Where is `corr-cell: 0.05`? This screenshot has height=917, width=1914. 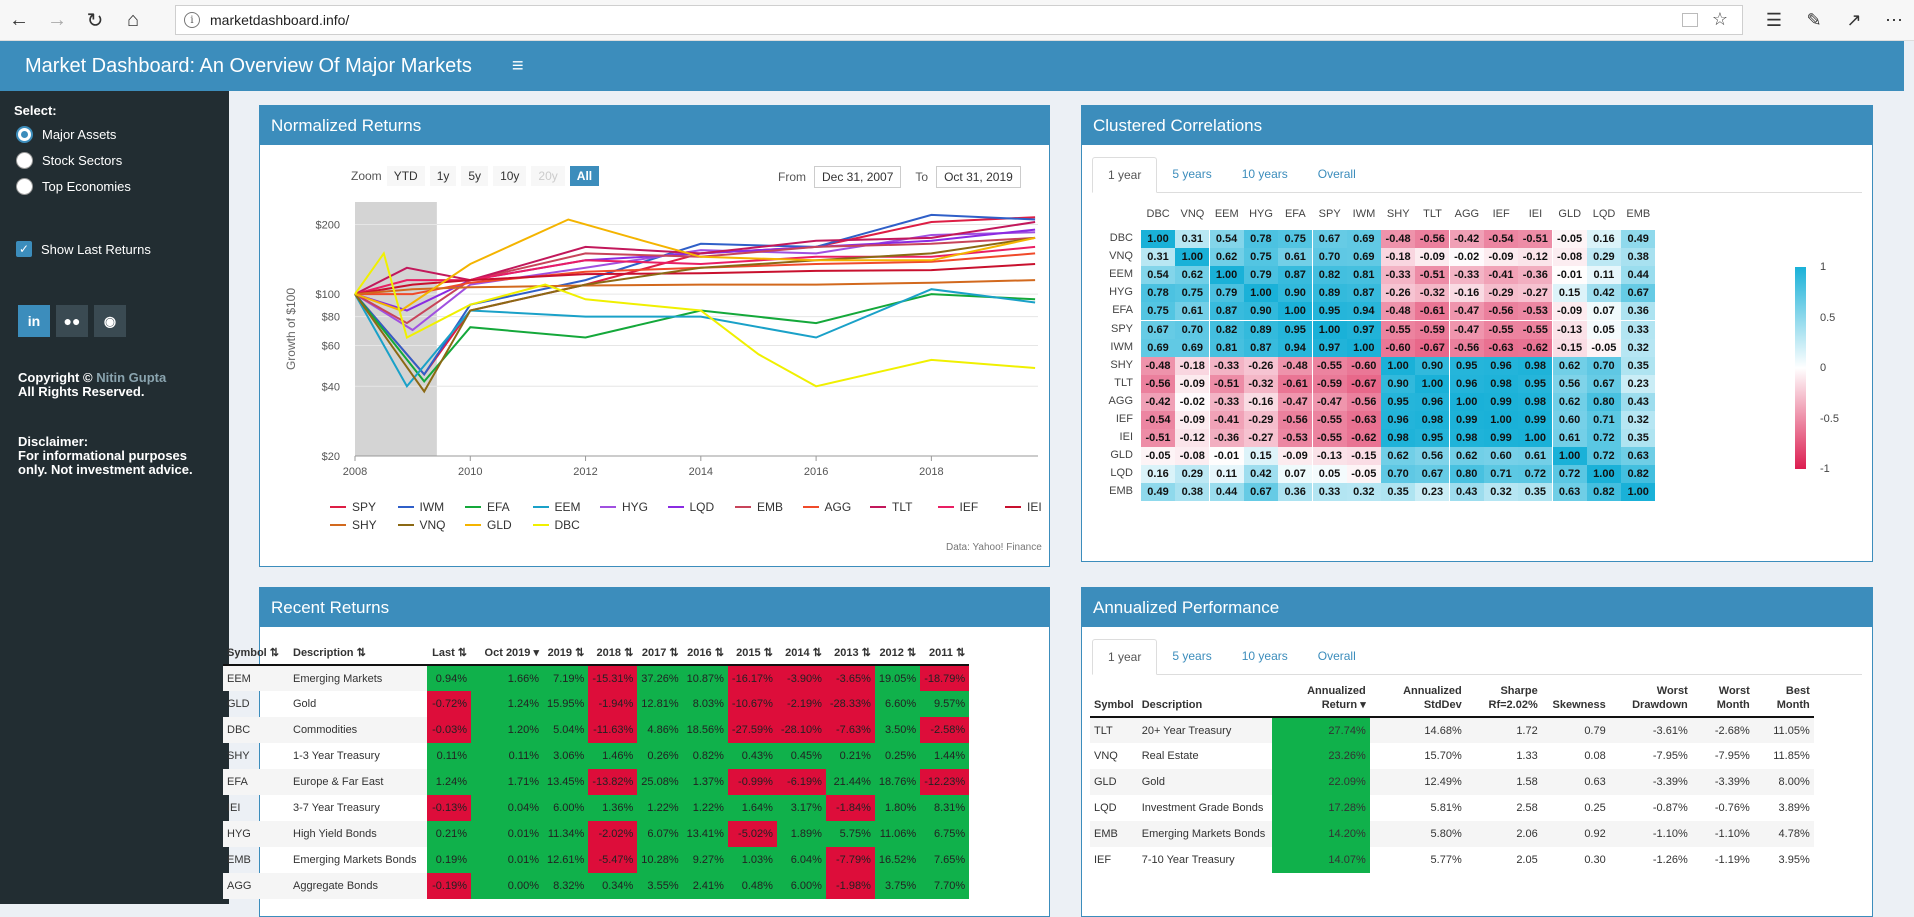 corr-cell: 0.05 is located at coordinates (1329, 474).